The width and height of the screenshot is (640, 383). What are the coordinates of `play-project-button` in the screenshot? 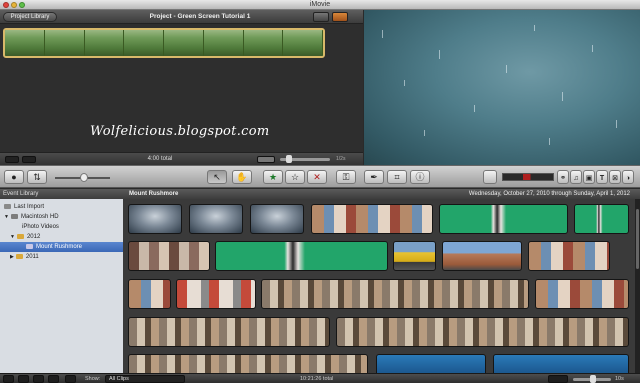 It's located at (29, 159).